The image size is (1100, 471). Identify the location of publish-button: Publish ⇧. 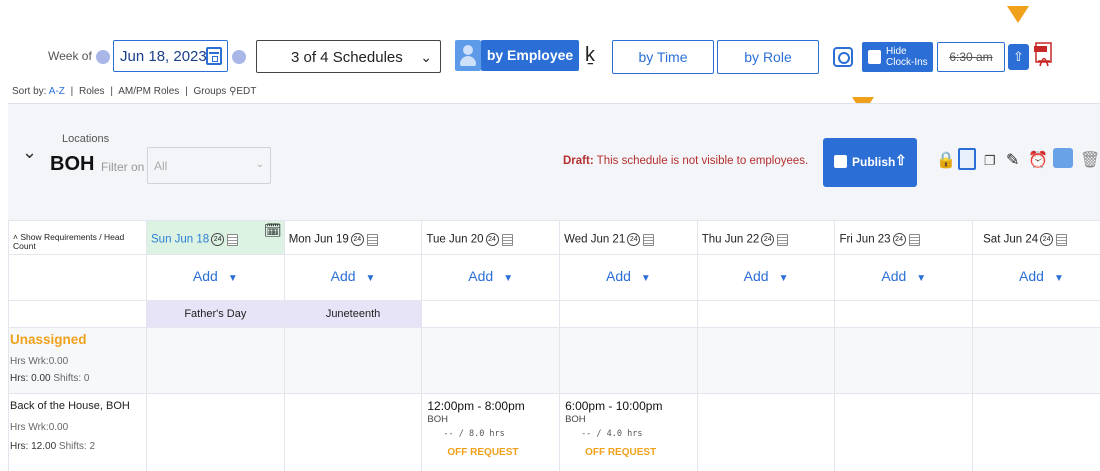
(870, 162).